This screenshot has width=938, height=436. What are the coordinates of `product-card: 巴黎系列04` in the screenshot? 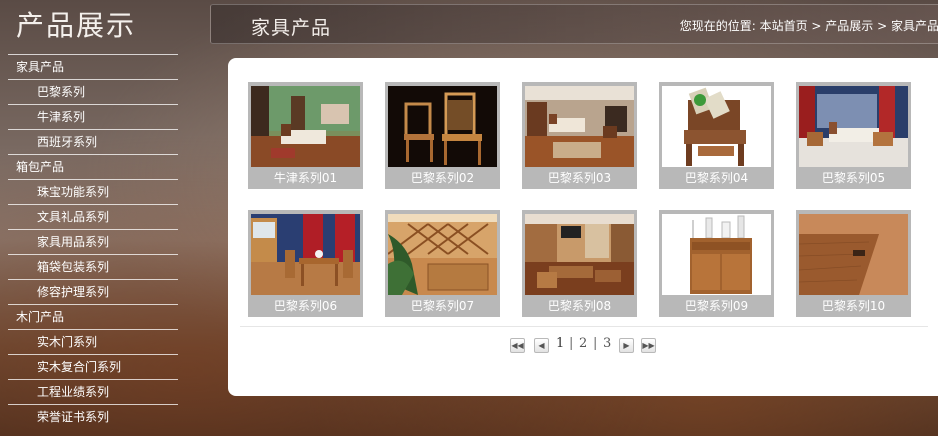 It's located at (716, 135).